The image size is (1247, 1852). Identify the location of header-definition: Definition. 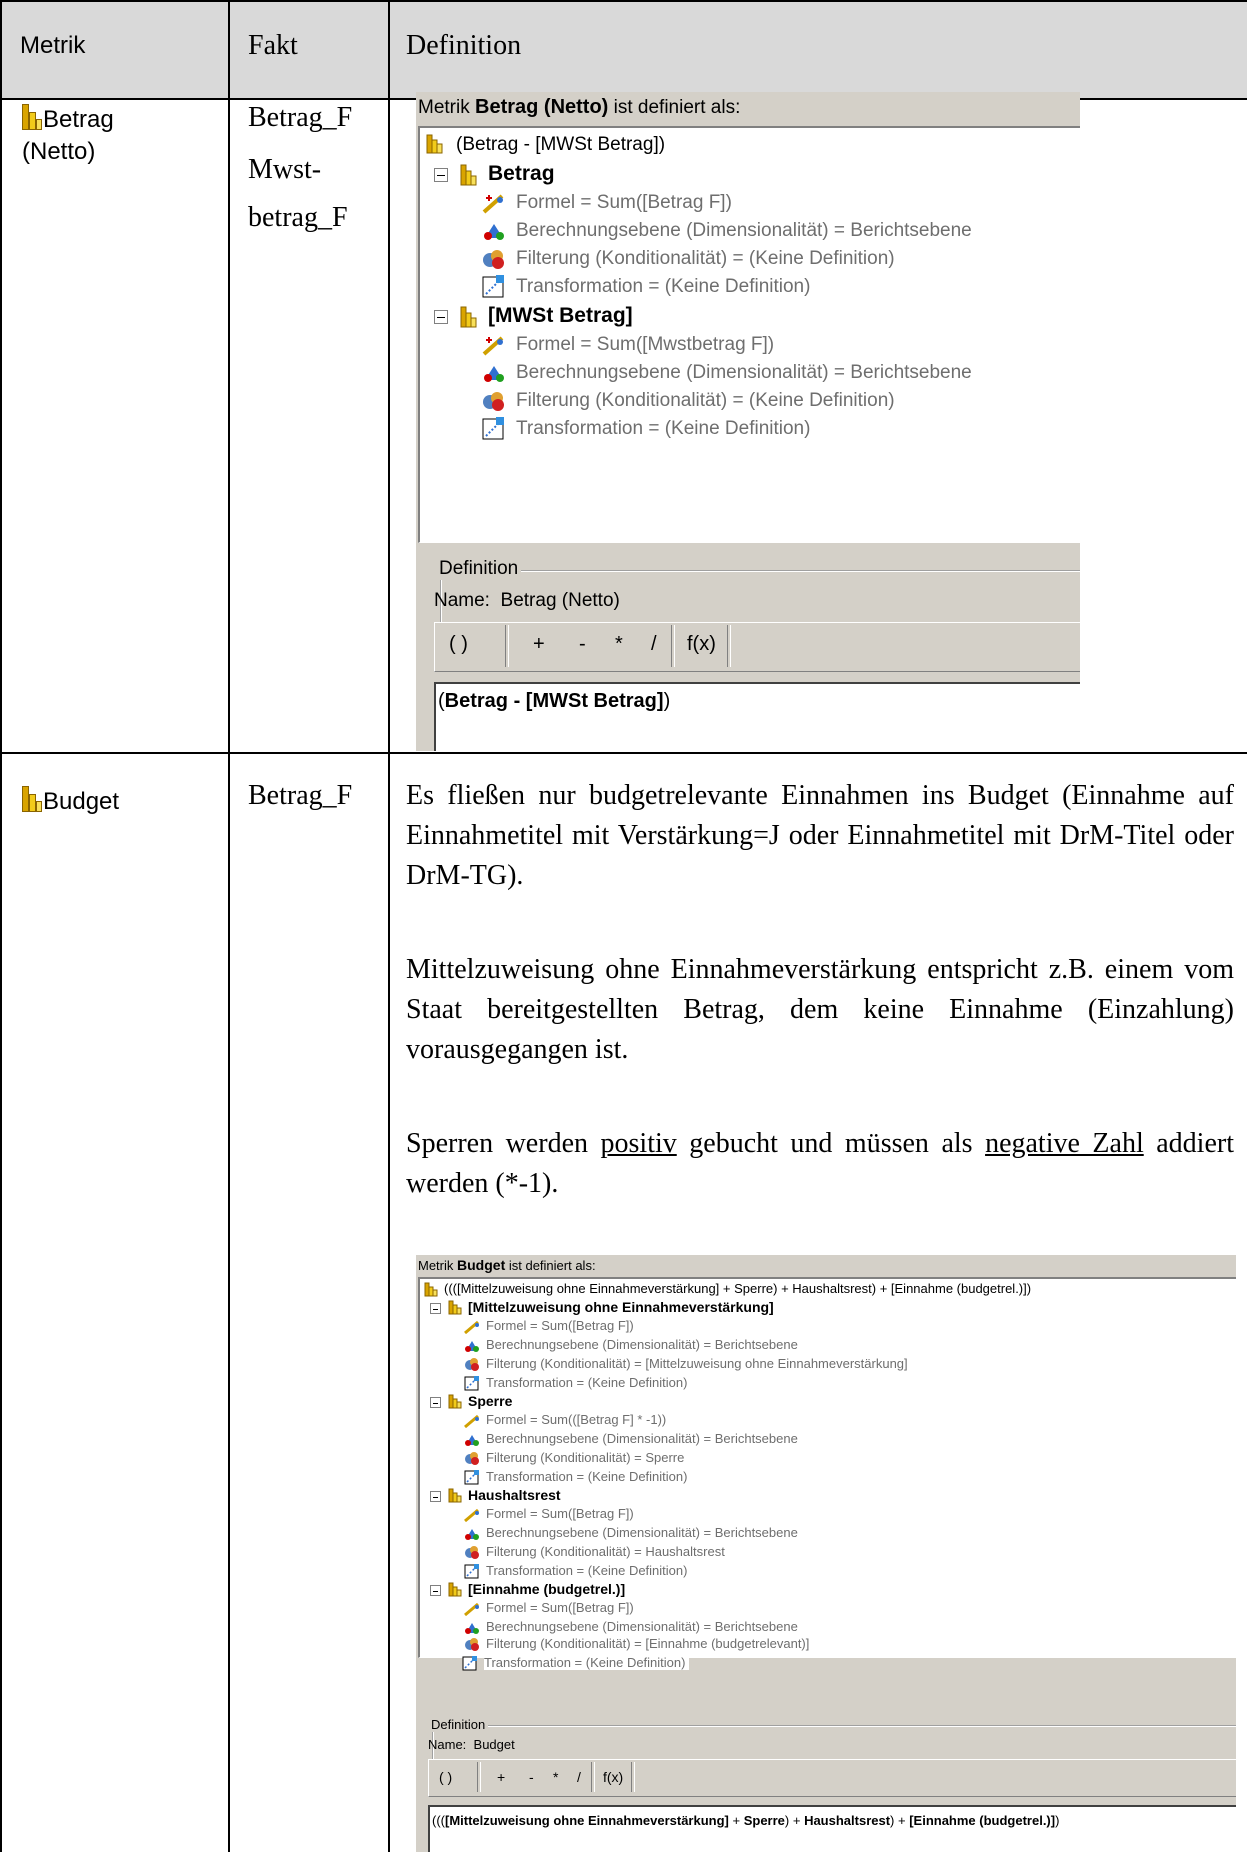
(464, 45).